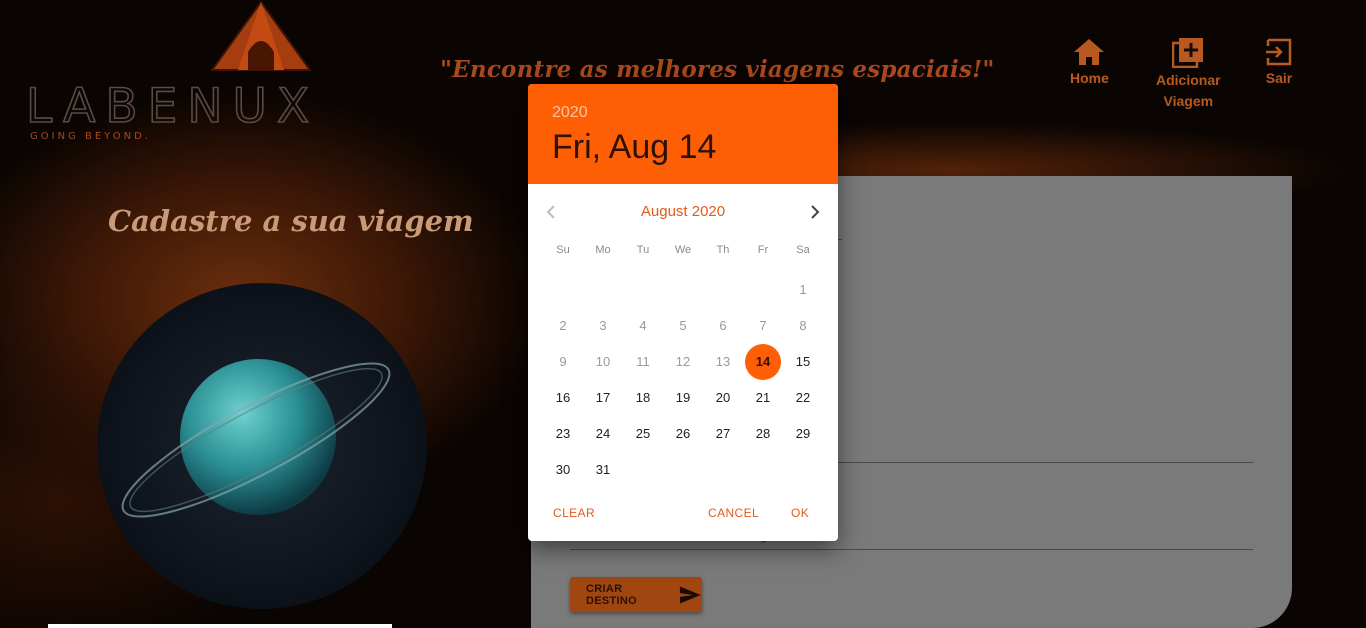 This screenshot has width=1366, height=628. Describe the element at coordinates (643, 250) in the screenshot. I see `weekday-label: Tu` at that location.